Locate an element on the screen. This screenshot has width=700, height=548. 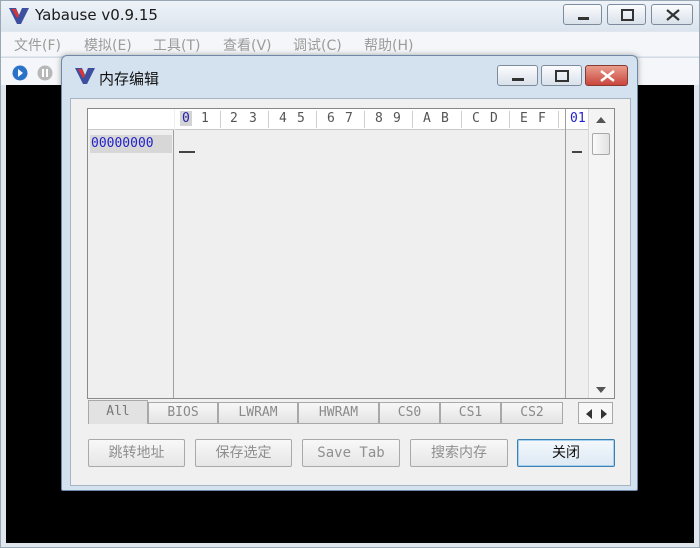
window-title: Yabause v0.9.15 is located at coordinates (96, 15).